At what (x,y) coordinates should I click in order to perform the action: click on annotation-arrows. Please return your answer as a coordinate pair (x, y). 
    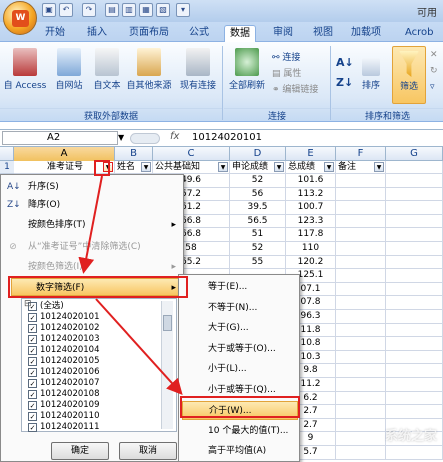
    Looking at the image, I should click on (130, 285).